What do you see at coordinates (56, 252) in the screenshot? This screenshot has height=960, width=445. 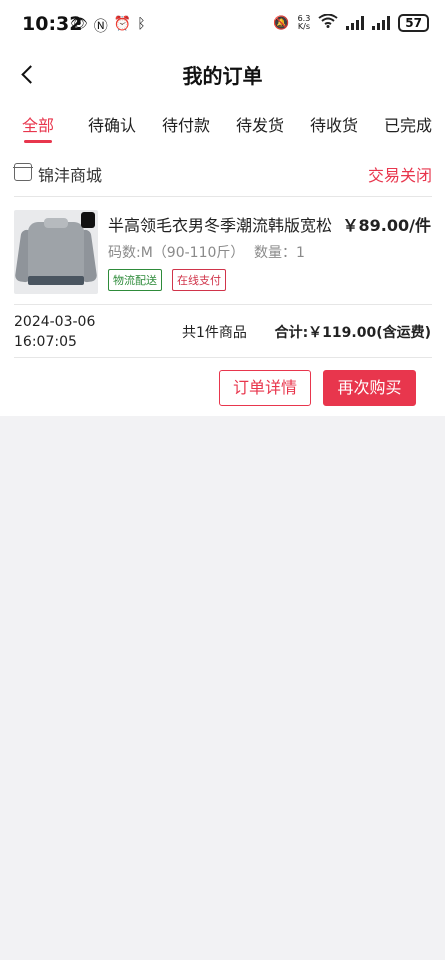 I see `product-thumbnail` at bounding box center [56, 252].